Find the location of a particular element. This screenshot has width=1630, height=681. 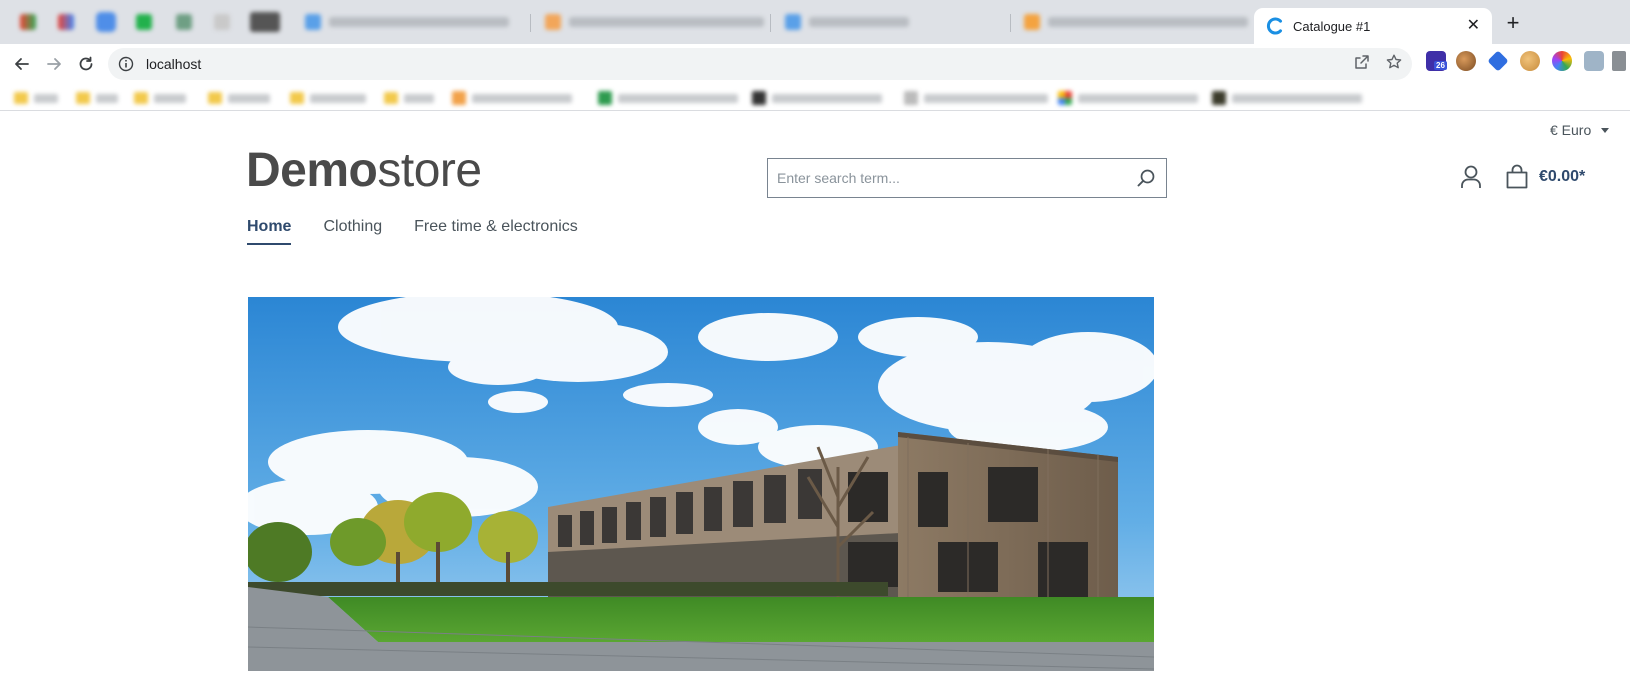

bookmarks-bar is located at coordinates (815, 97).